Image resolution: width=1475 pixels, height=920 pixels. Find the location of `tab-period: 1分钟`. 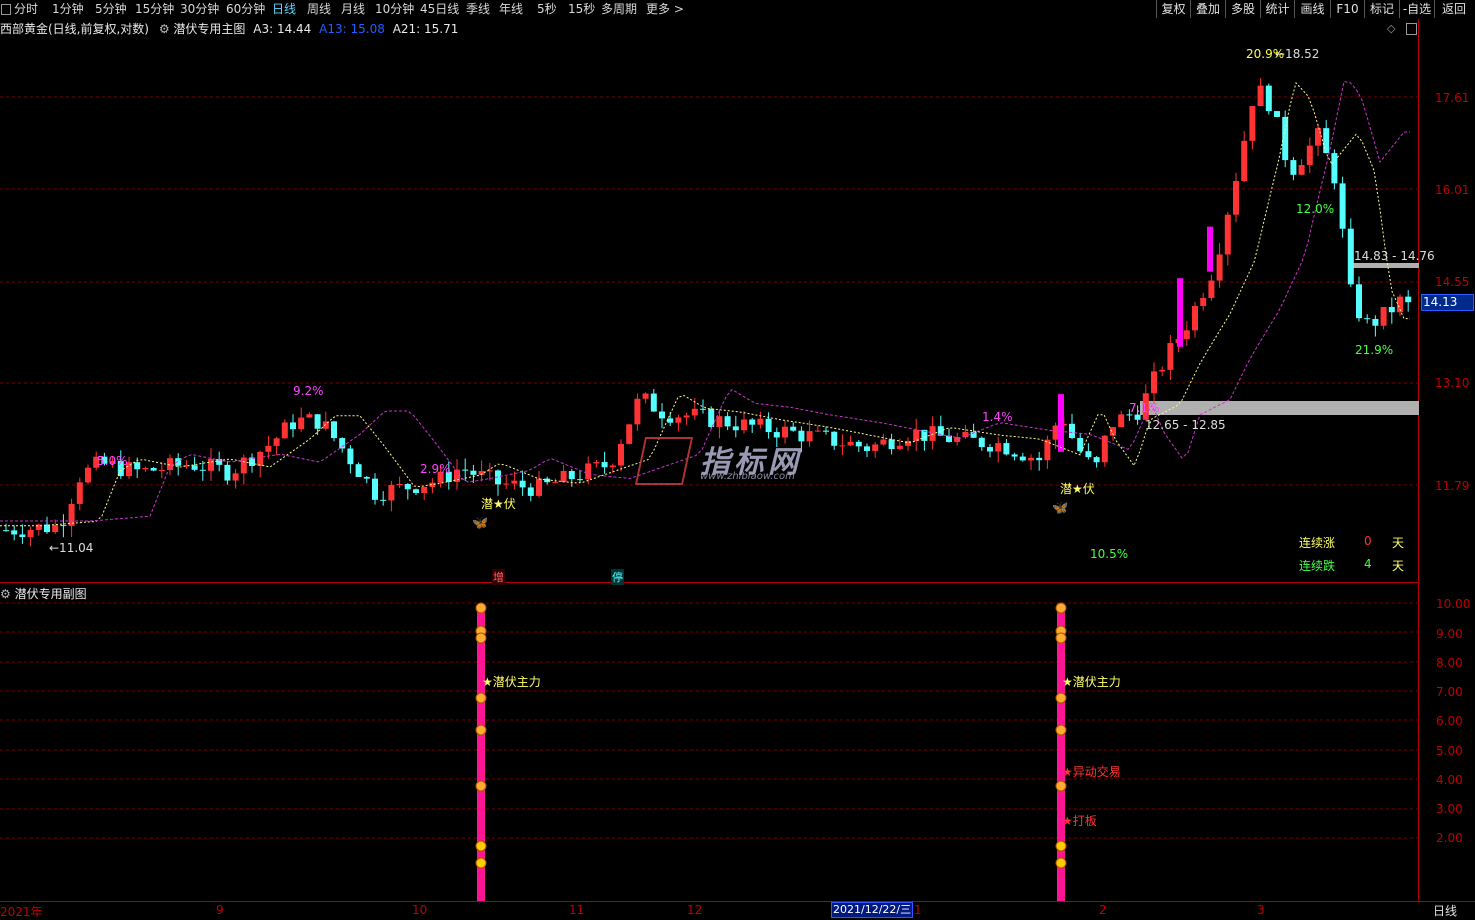

tab-period: 1分钟 is located at coordinates (68, 9).